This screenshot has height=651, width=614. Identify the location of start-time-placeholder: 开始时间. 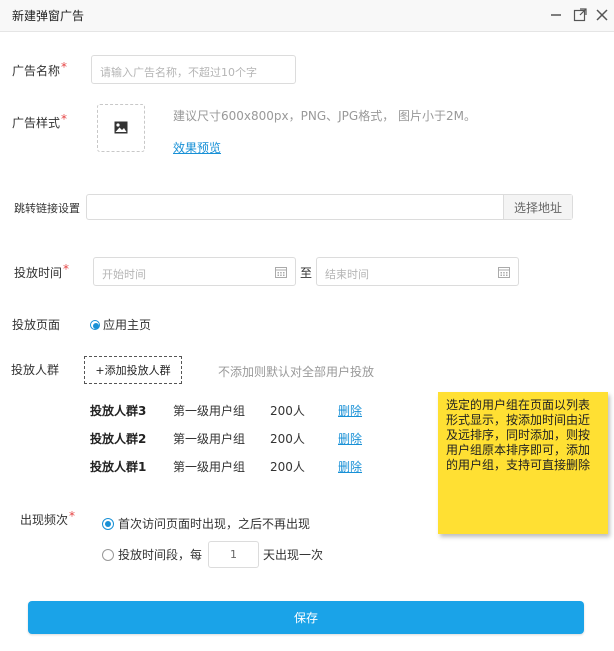
(124, 274).